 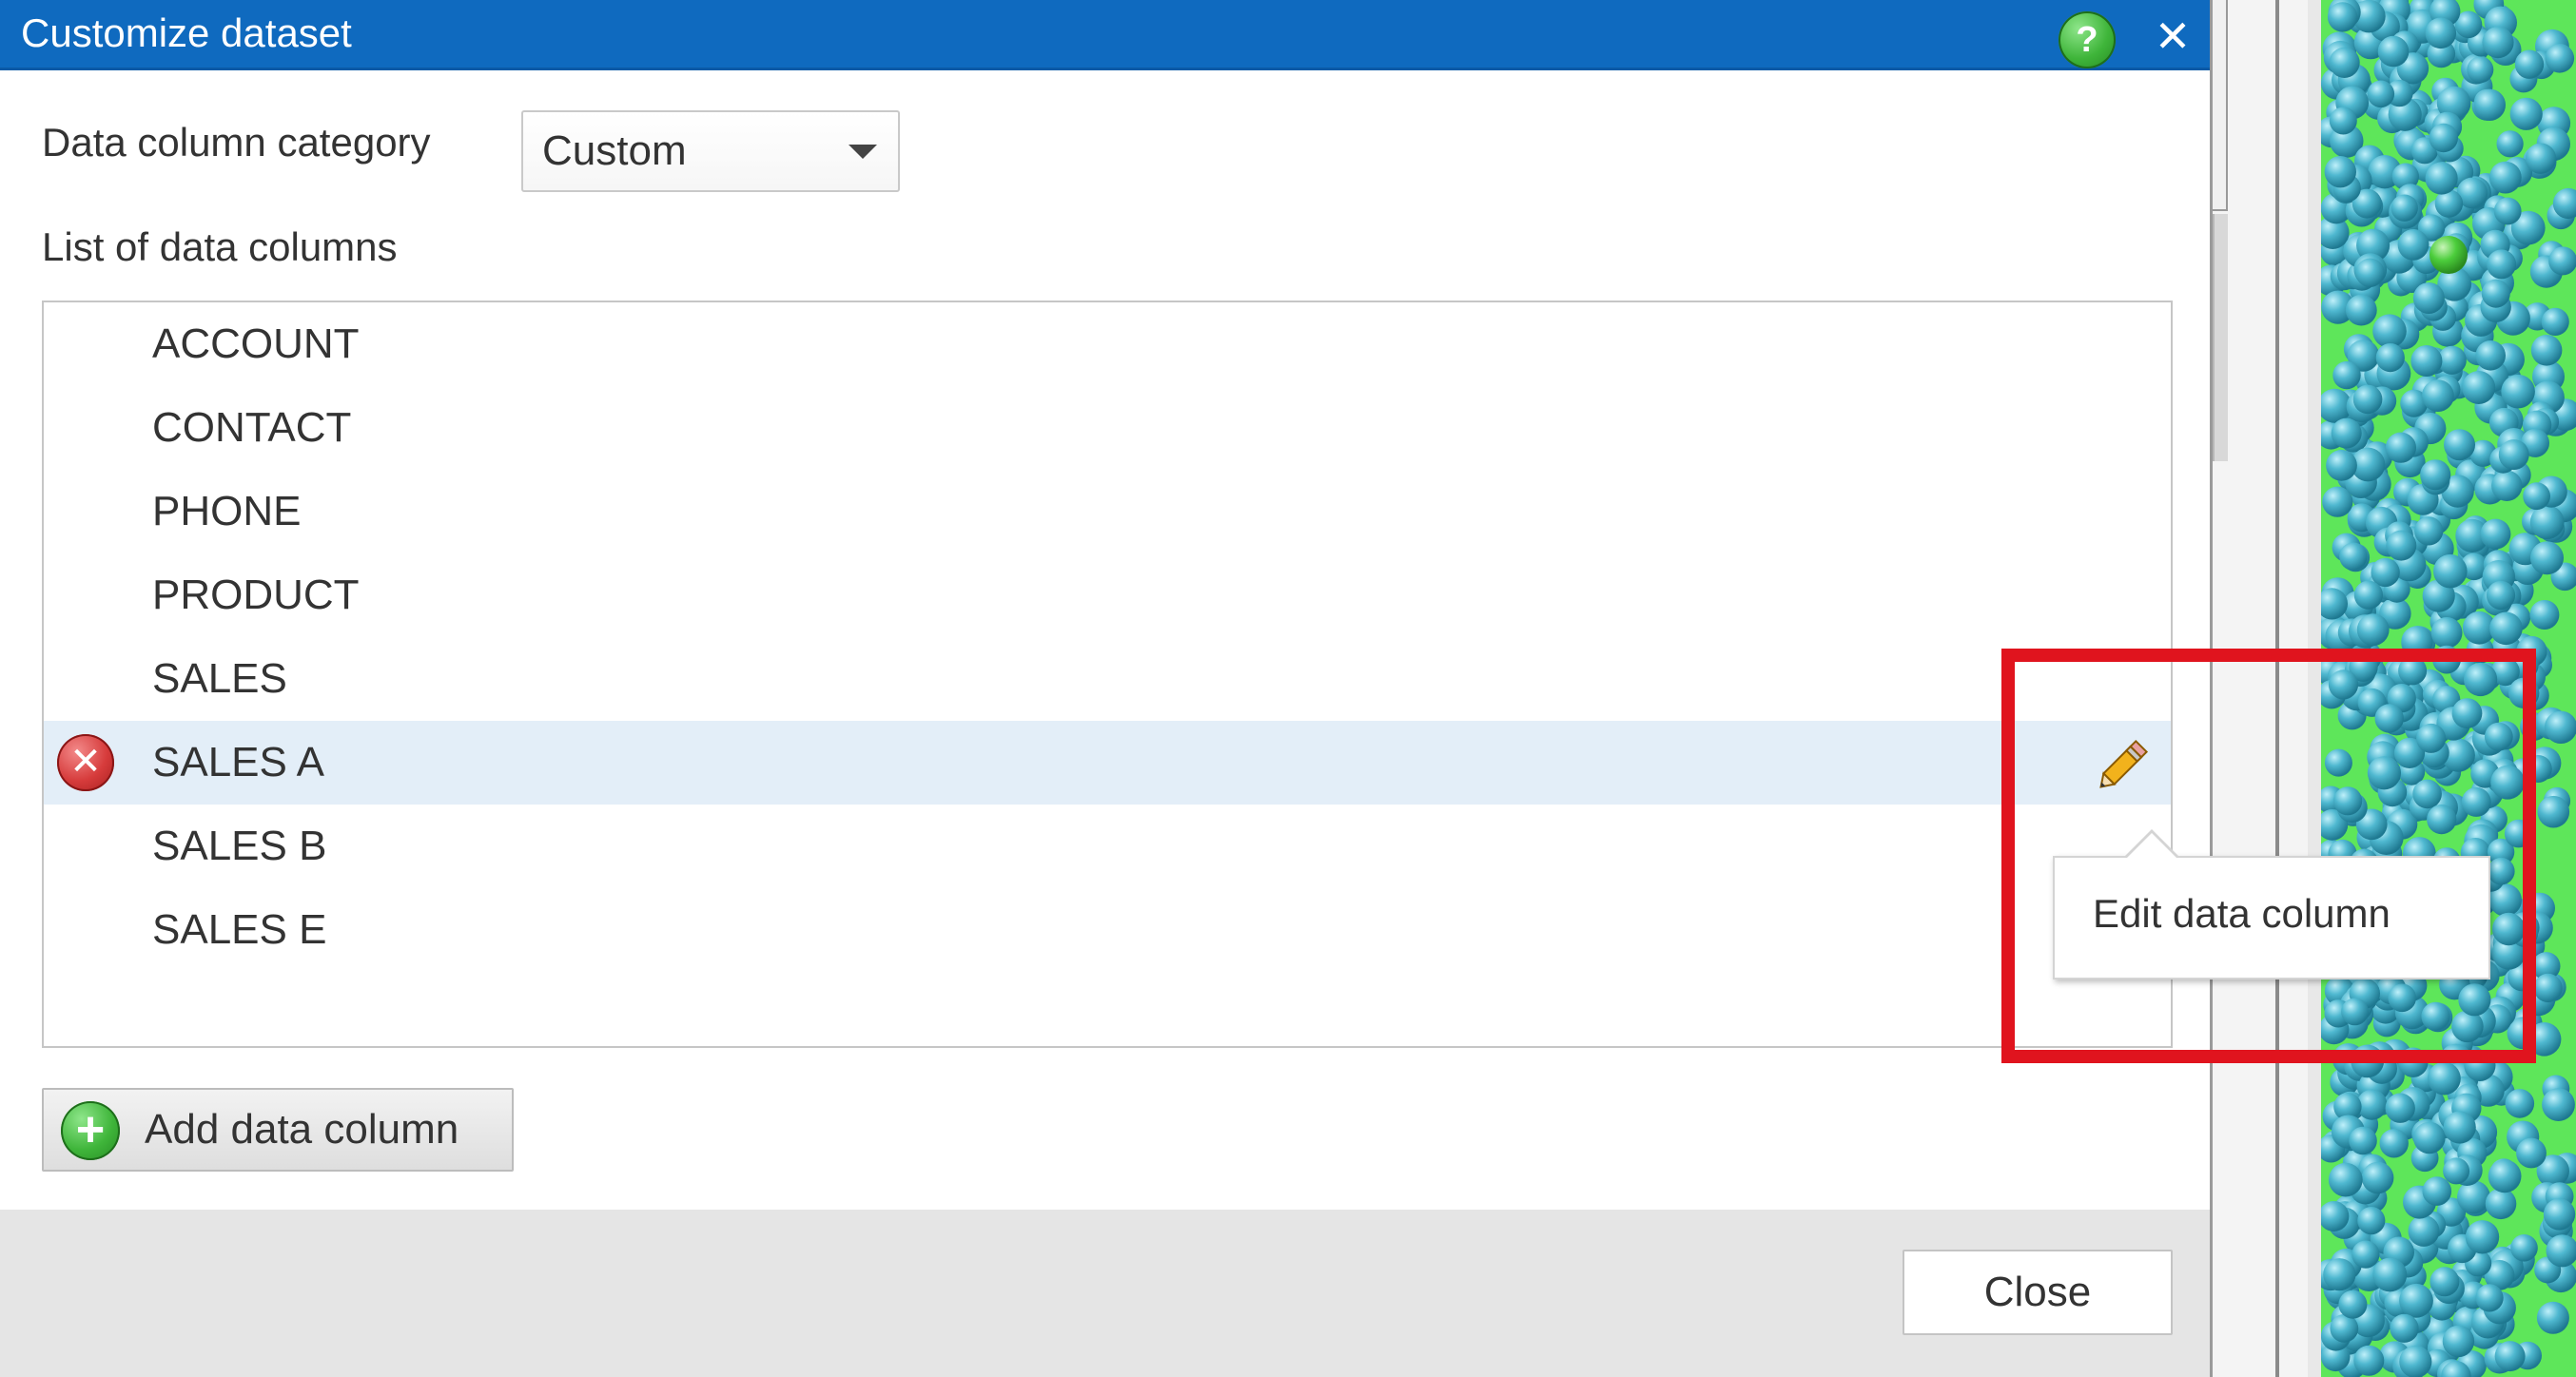 I want to click on map-canvas, so click(x=2449, y=688).